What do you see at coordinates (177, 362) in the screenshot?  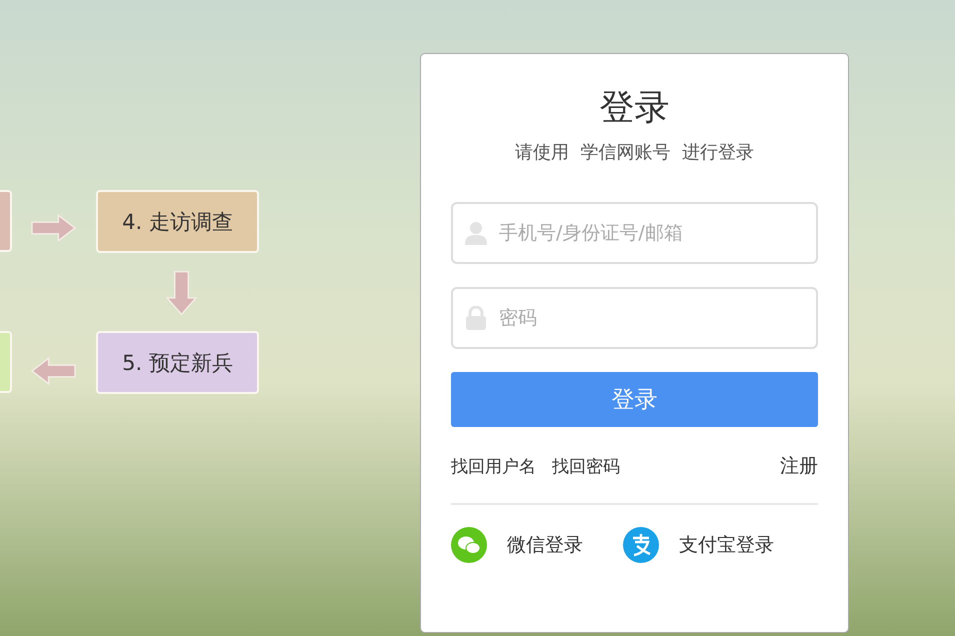 I see `flow-step-box: 5. 预定新兵` at bounding box center [177, 362].